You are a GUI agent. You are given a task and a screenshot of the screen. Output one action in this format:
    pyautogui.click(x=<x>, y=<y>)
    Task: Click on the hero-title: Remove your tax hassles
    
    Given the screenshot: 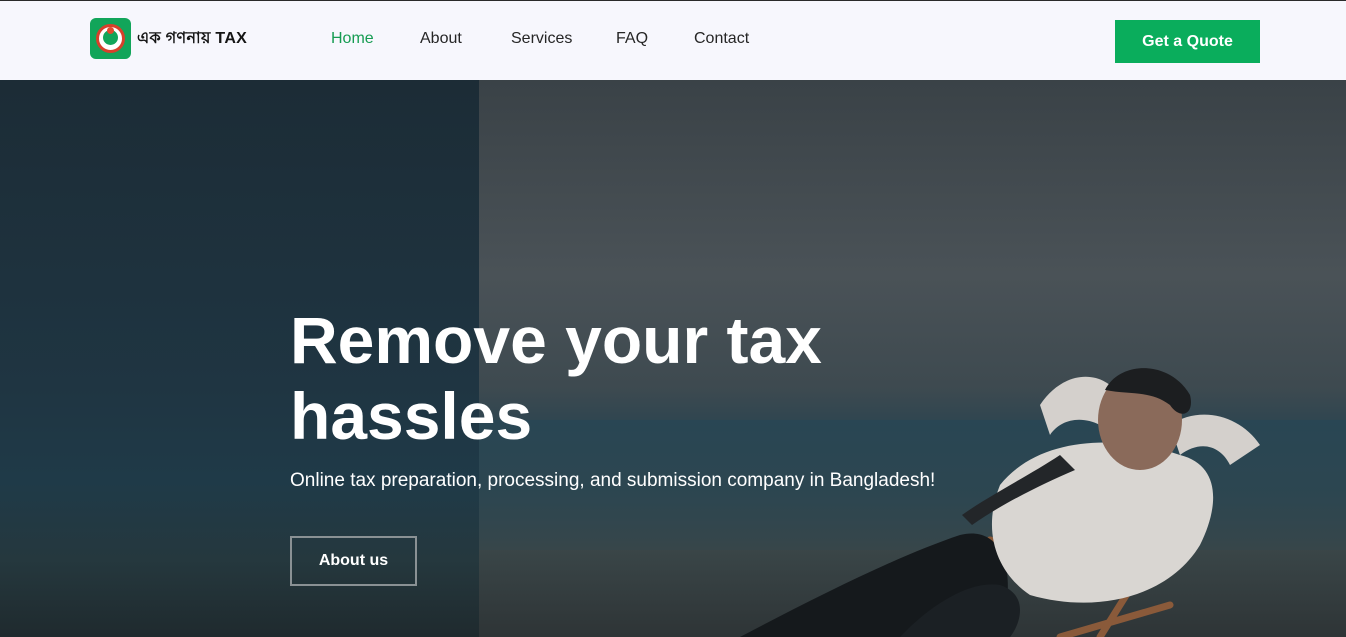 What is the action you would take?
    pyautogui.click(x=556, y=378)
    